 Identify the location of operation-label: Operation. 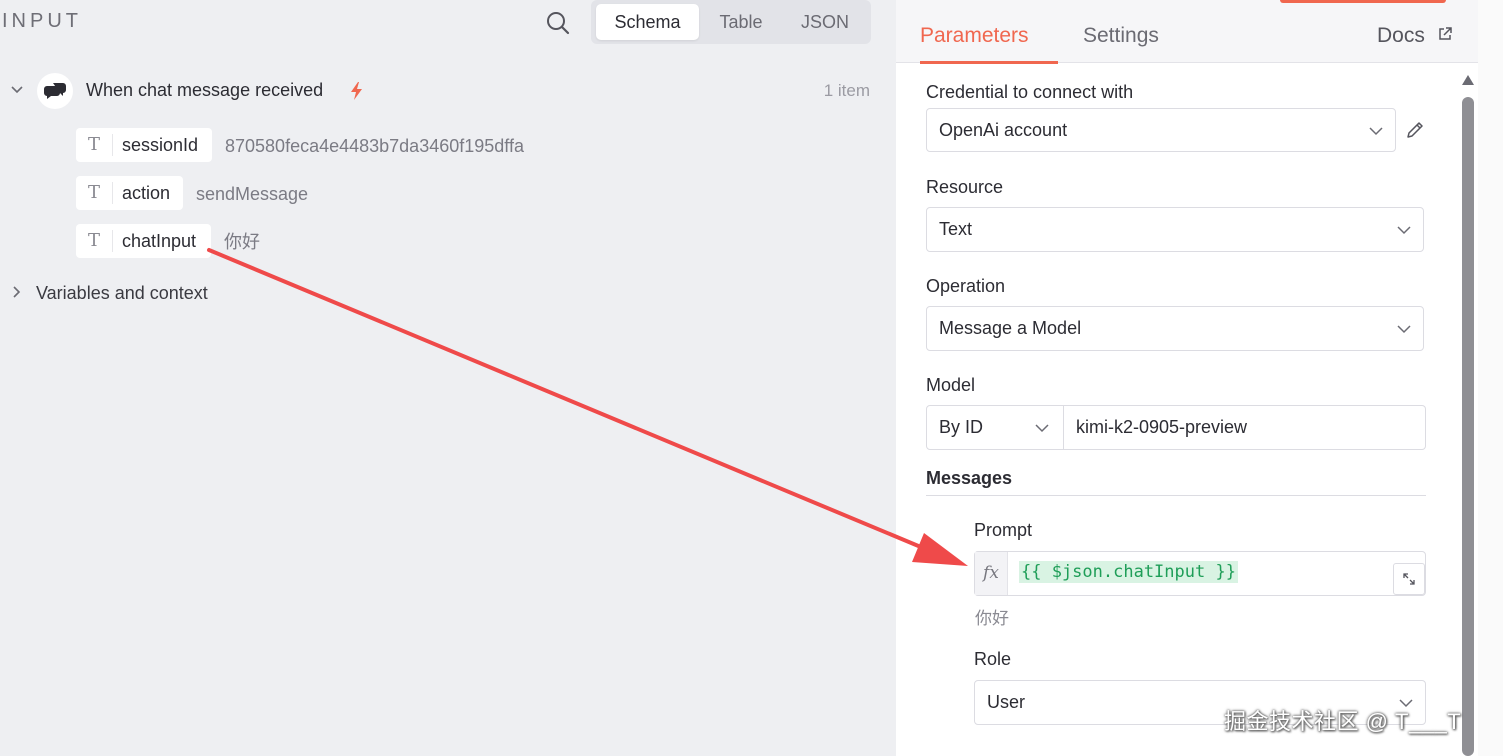
(966, 286).